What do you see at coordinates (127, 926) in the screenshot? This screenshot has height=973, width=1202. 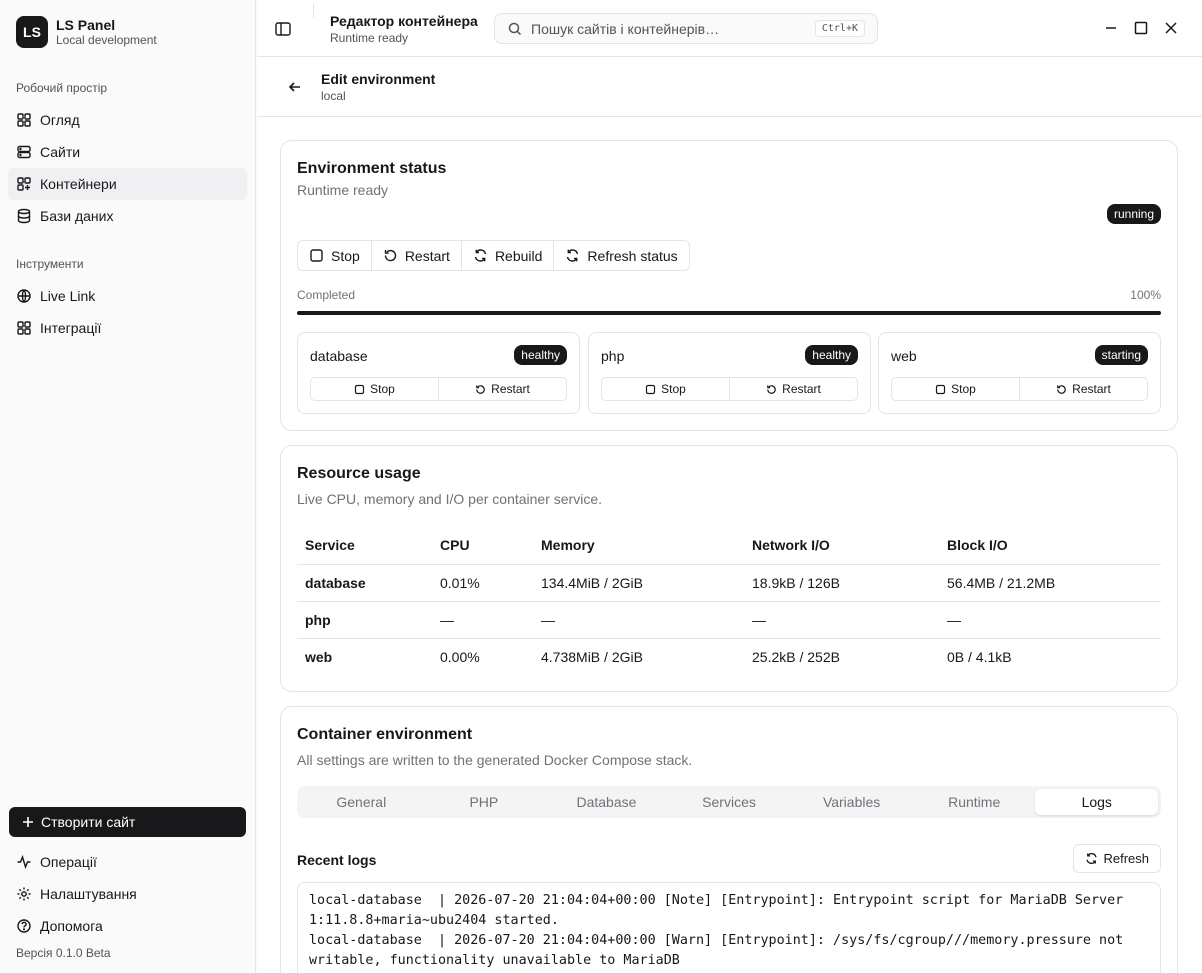 I see `sidebar-item-help: Допомога` at bounding box center [127, 926].